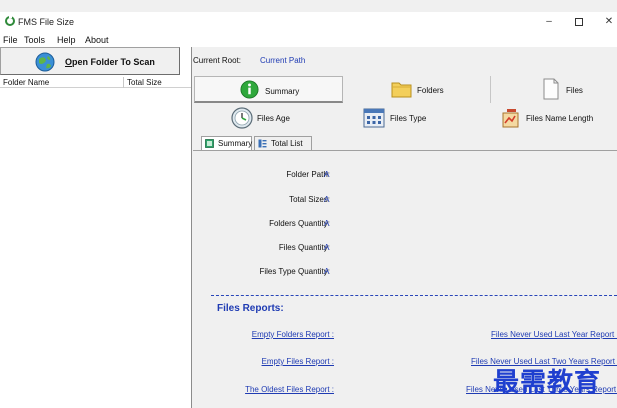  What do you see at coordinates (289, 389) in the screenshot?
I see `oldest-files-report-link: The Oldest Files Report :` at bounding box center [289, 389].